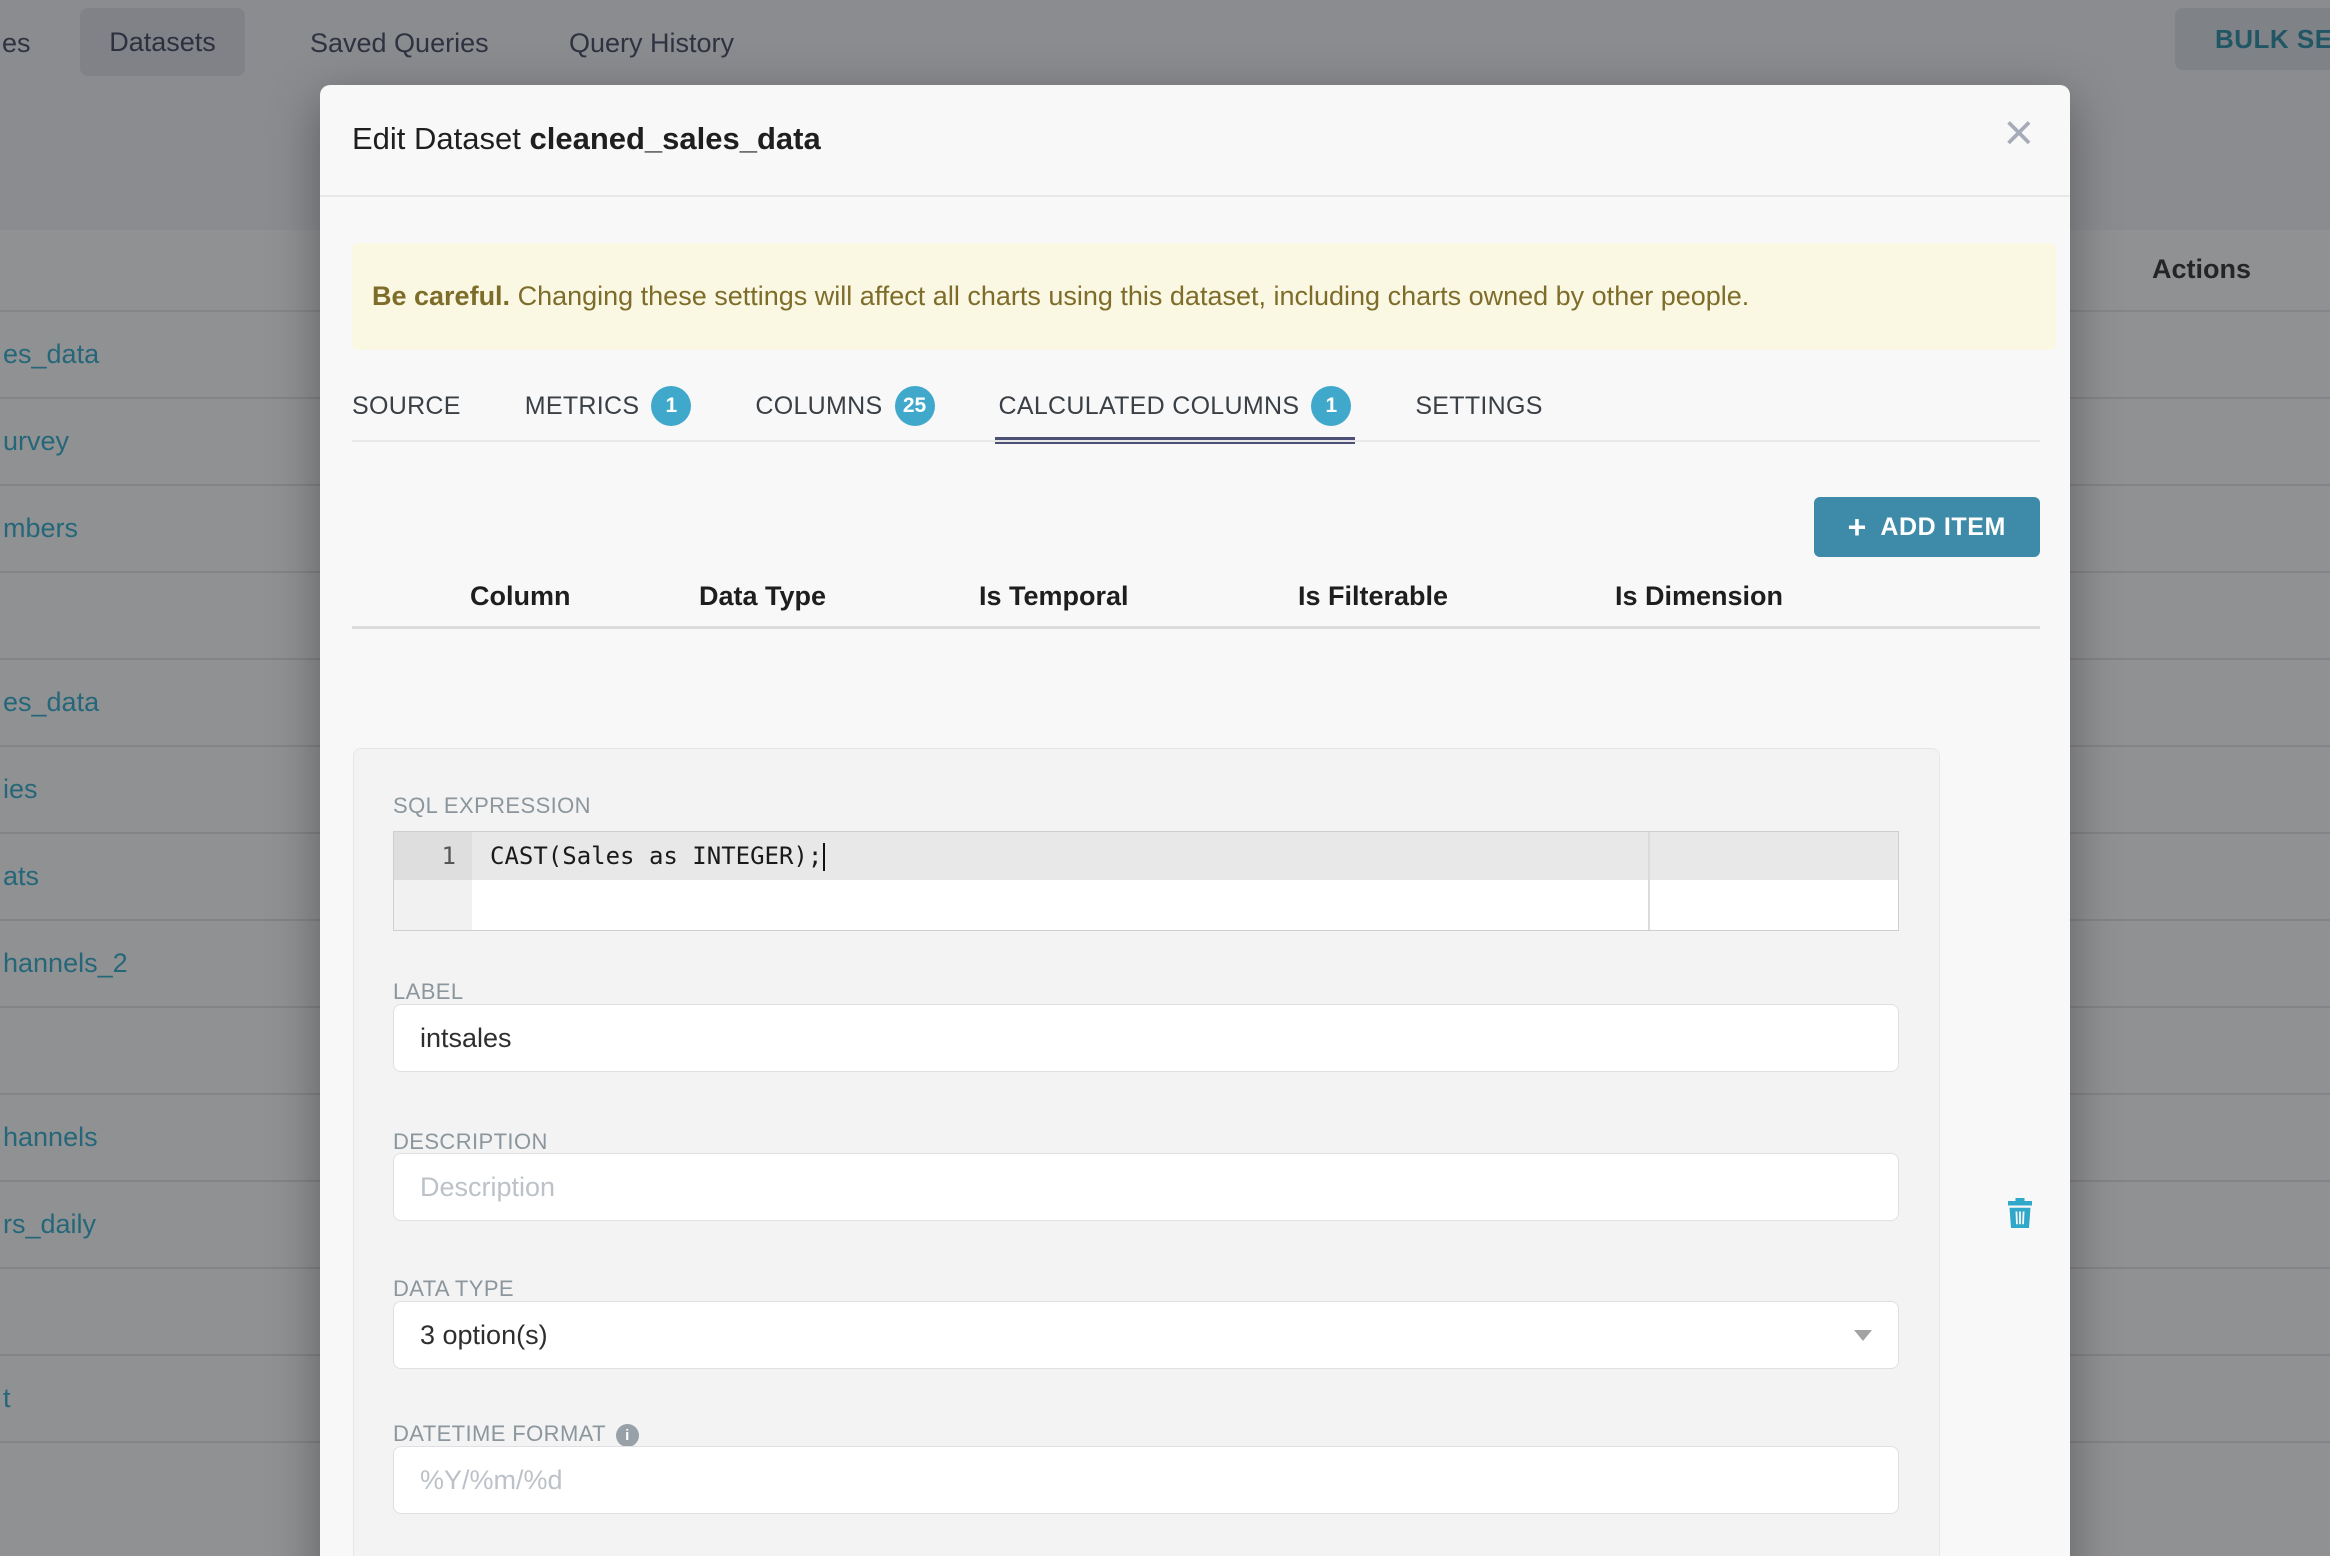 This screenshot has width=2330, height=1556. Describe the element at coordinates (1146, 1038) in the screenshot. I see `label-input` at that location.